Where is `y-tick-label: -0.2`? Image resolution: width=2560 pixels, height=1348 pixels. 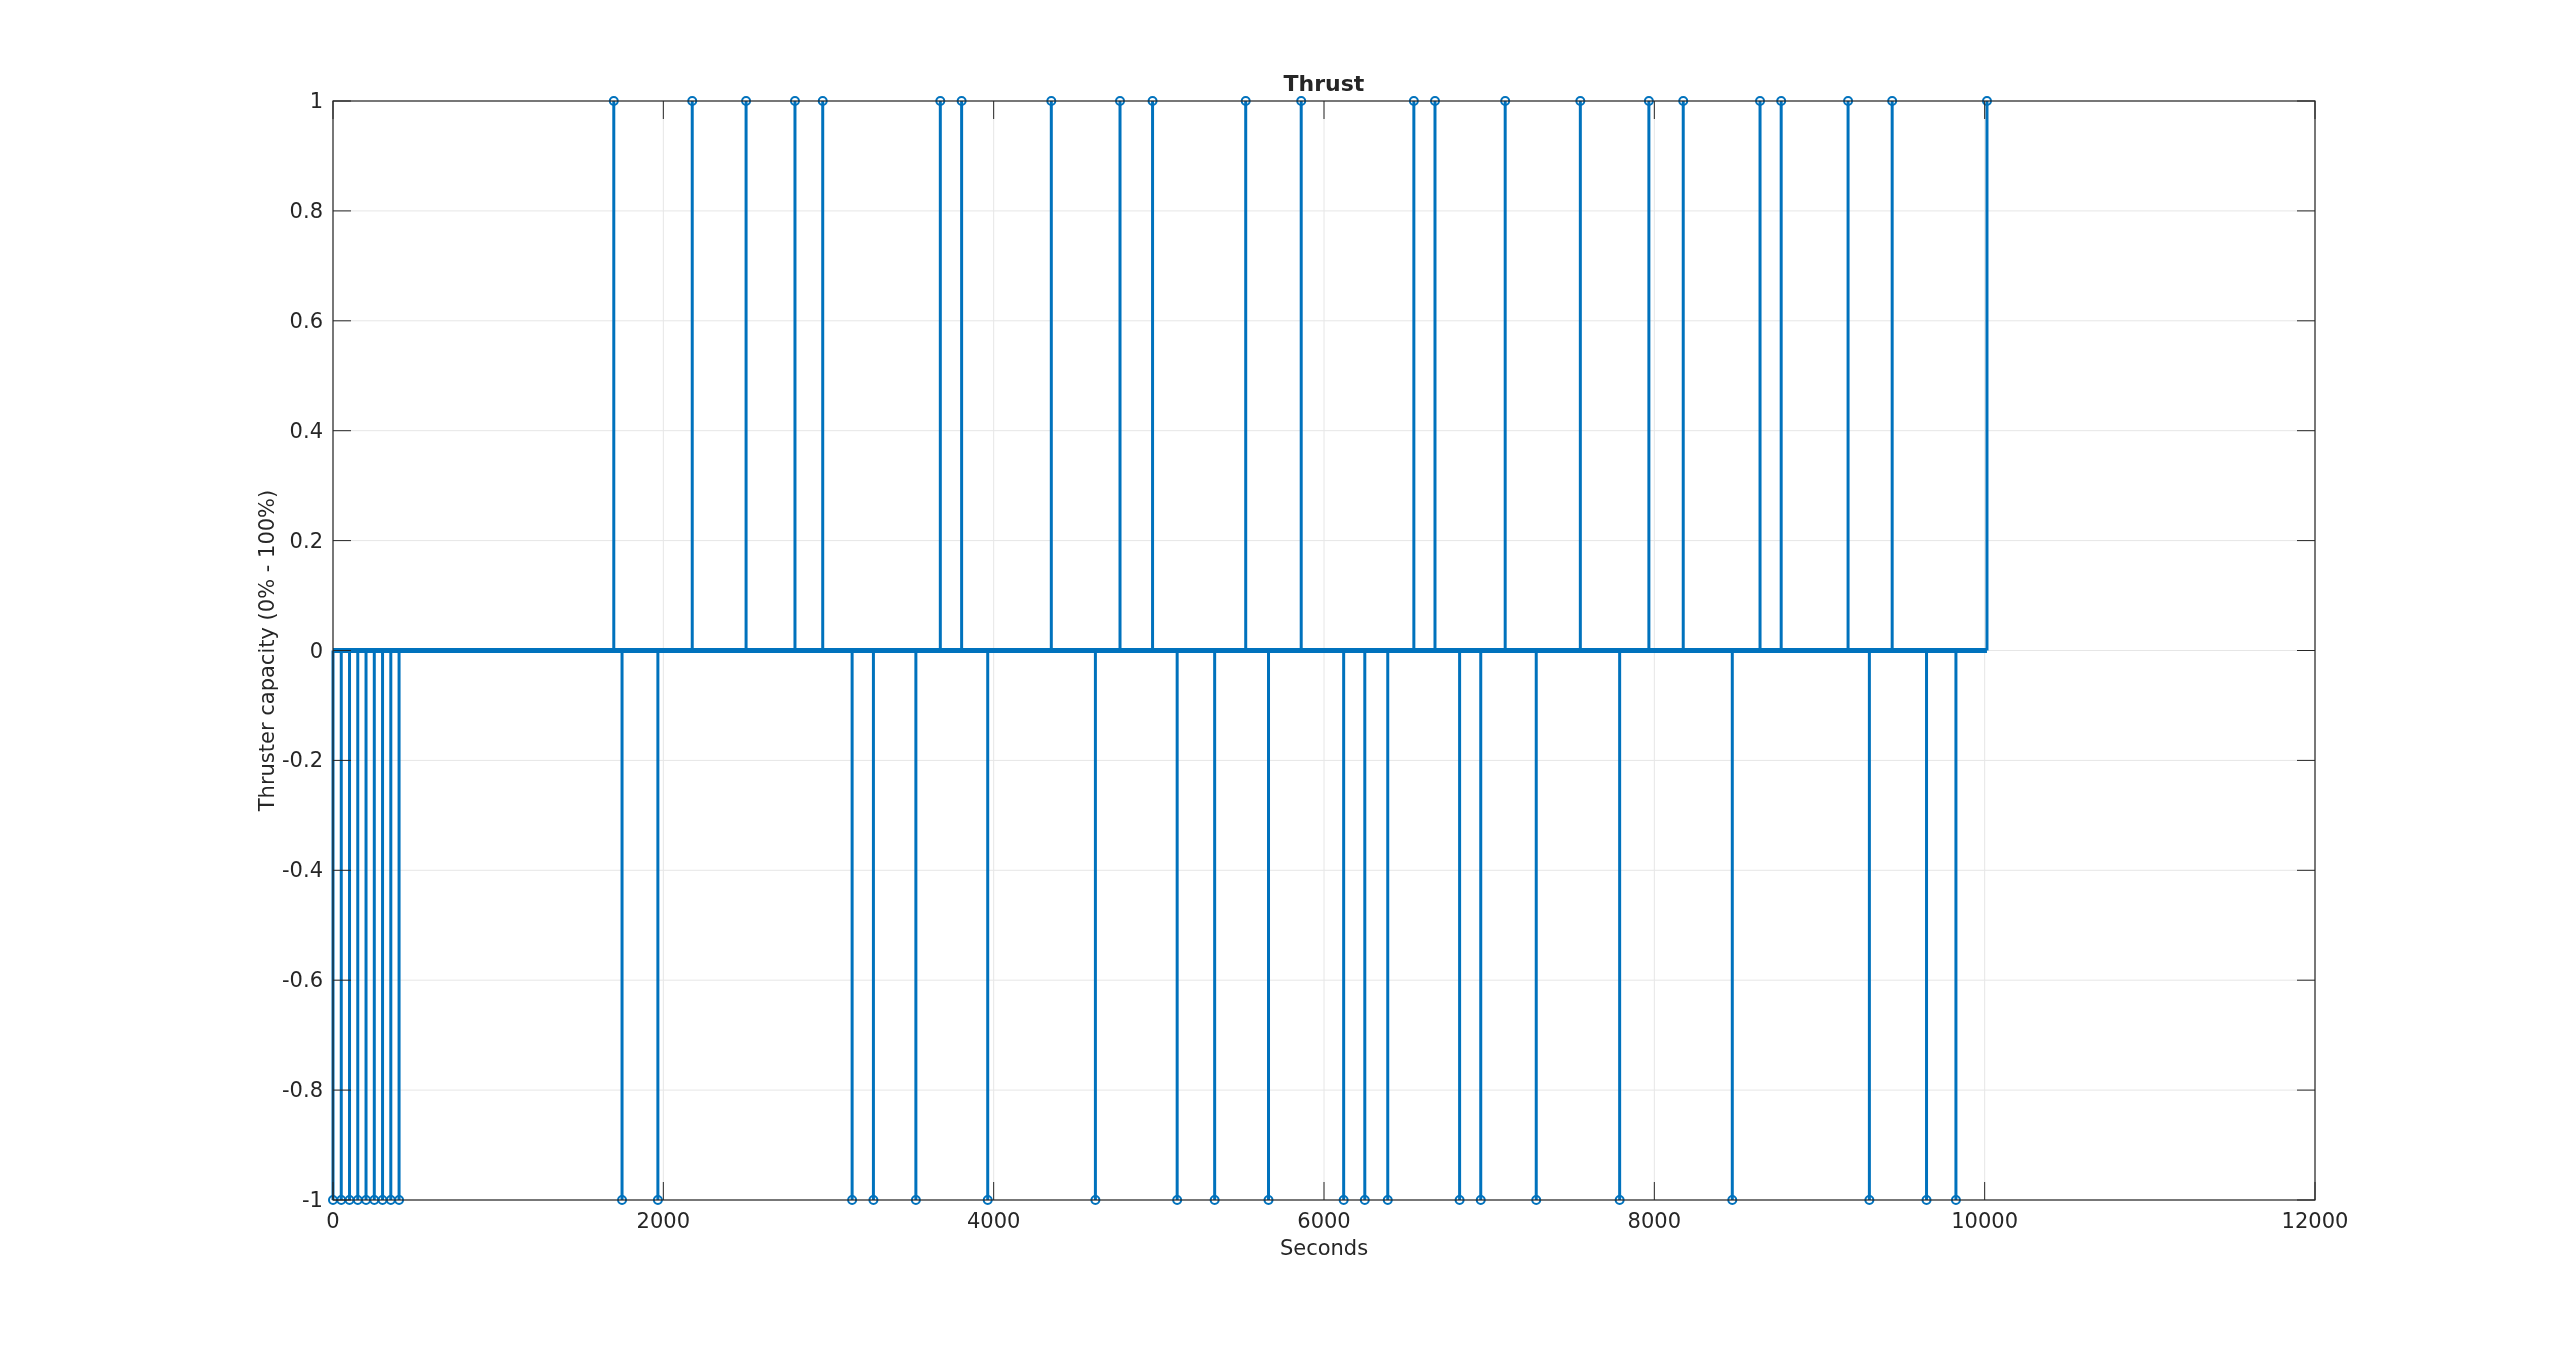
y-tick-label: -0.2 is located at coordinates (302, 760).